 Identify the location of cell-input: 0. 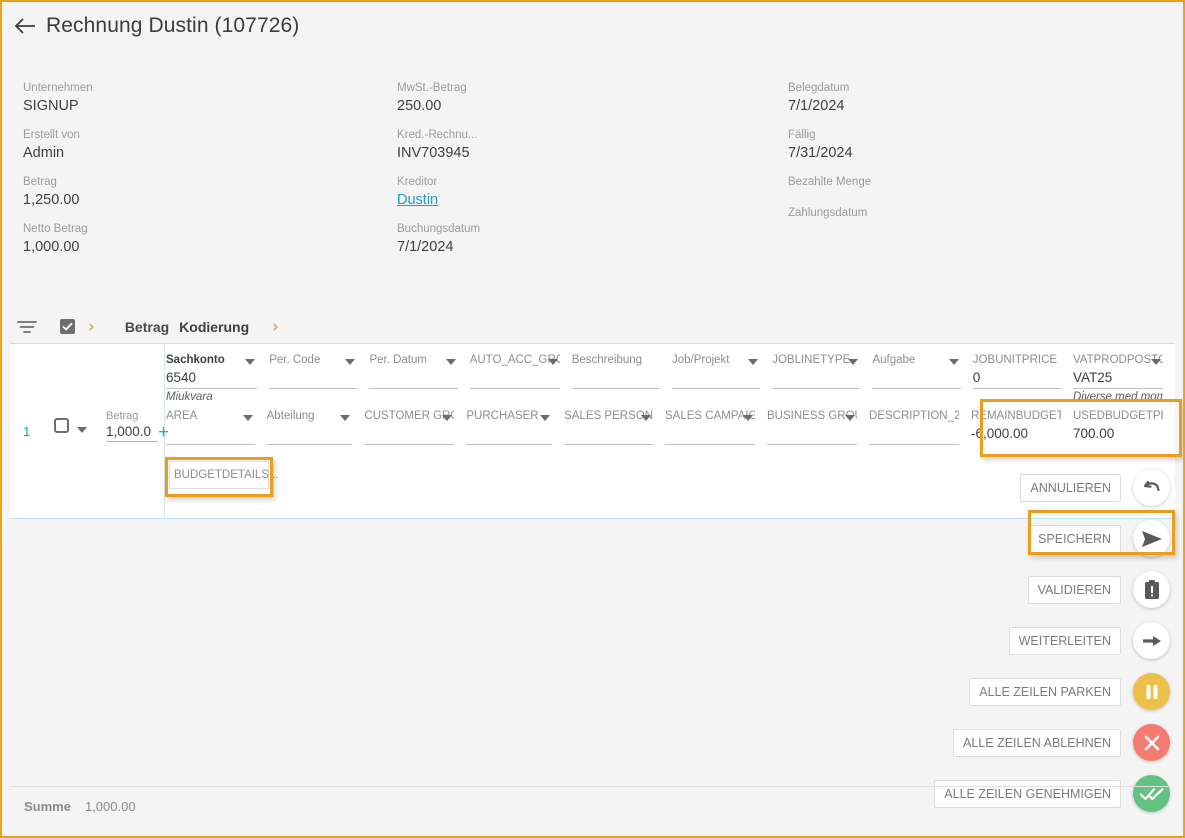
(1016, 378).